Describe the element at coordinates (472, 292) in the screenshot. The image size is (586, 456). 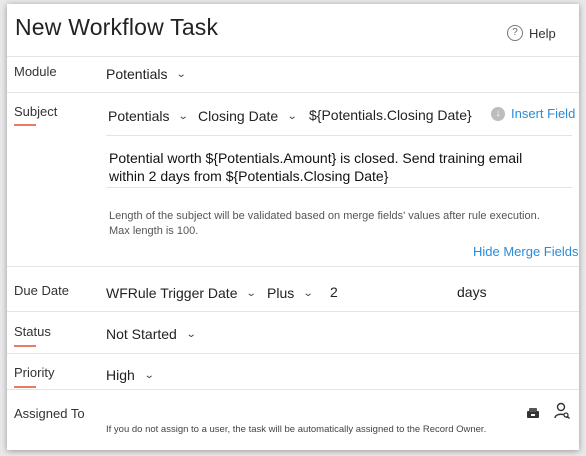
I see `due-date-unit: days` at that location.